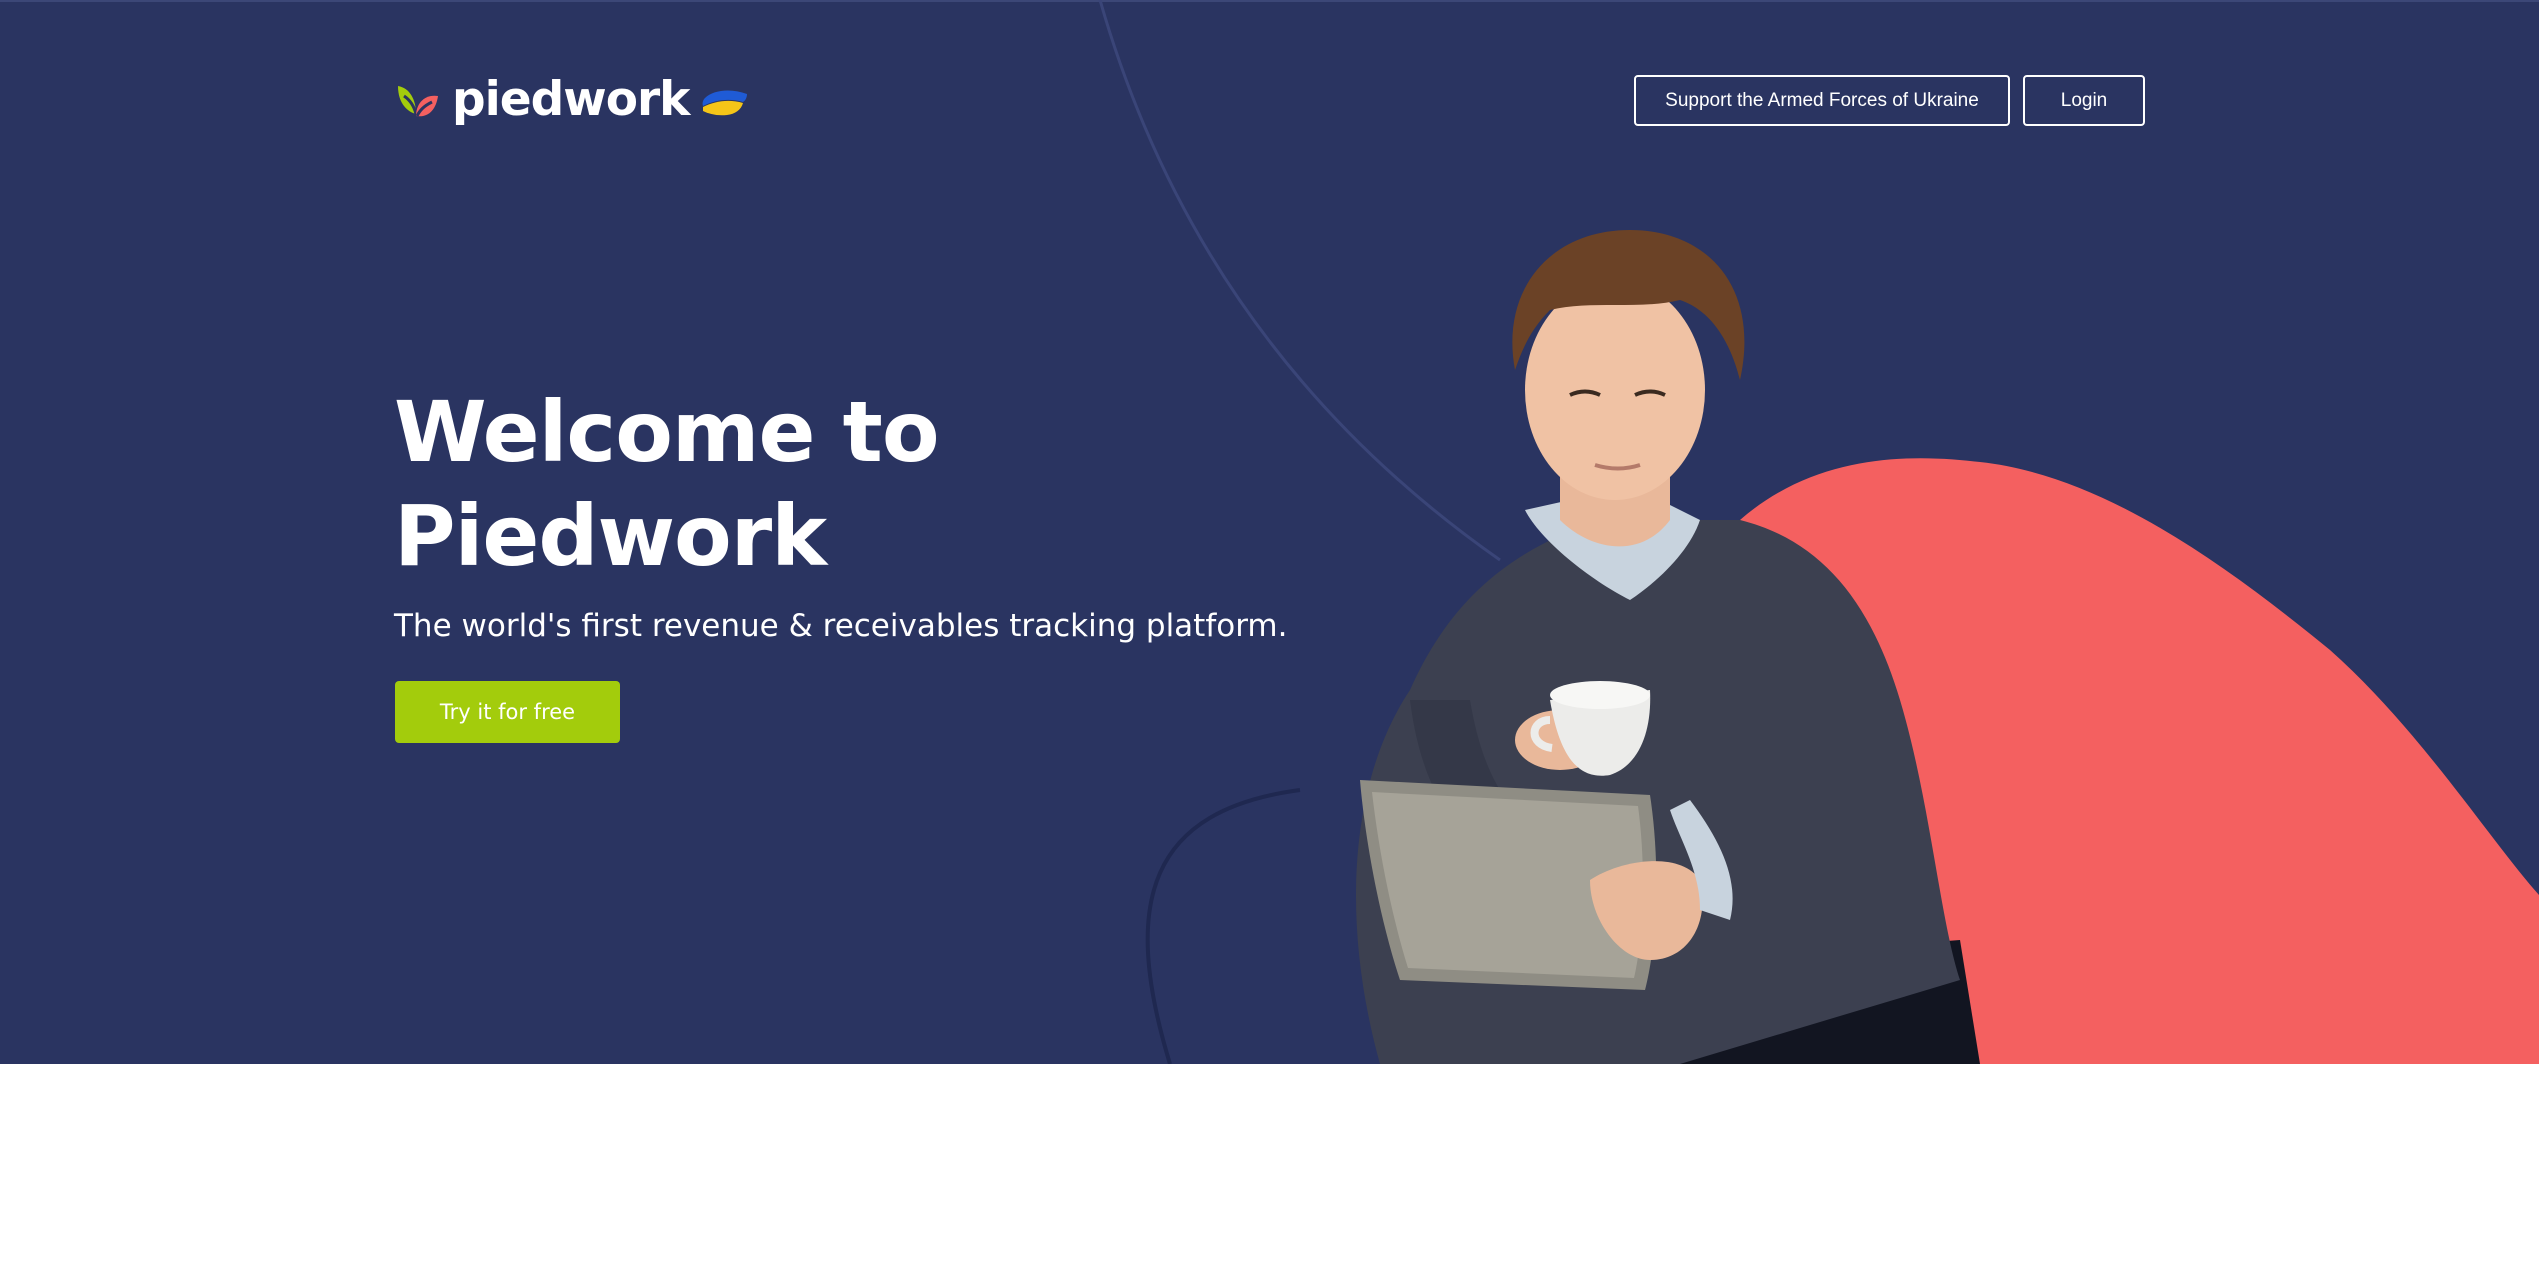  Describe the element at coordinates (507, 712) in the screenshot. I see `try-free-button: Try it for free` at that location.